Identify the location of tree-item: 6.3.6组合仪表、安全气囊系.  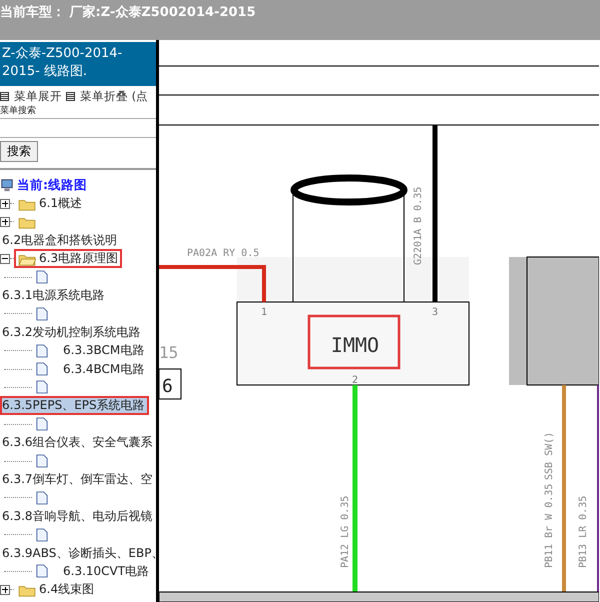
(78, 442).